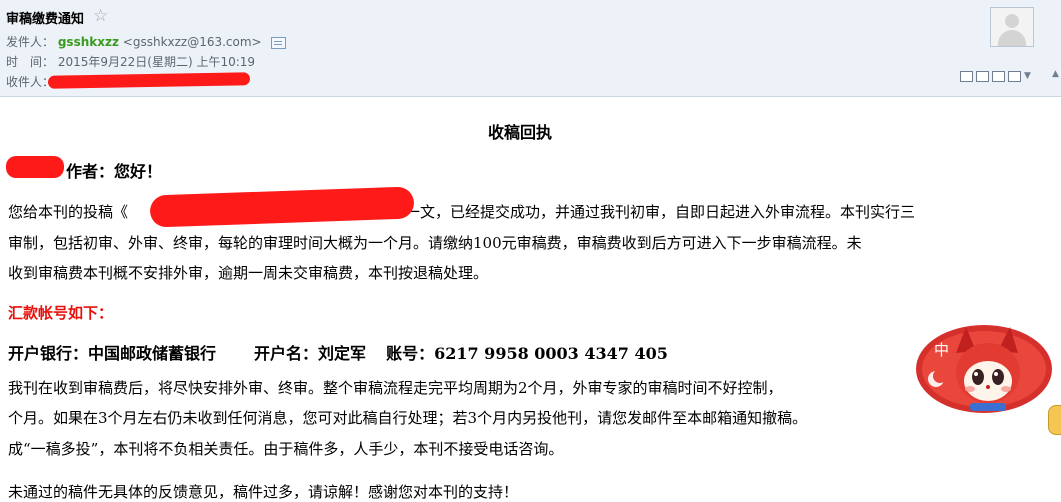 This screenshot has height=502, width=1061. I want to click on scroll-up-icon: ▲, so click(1056, 74).